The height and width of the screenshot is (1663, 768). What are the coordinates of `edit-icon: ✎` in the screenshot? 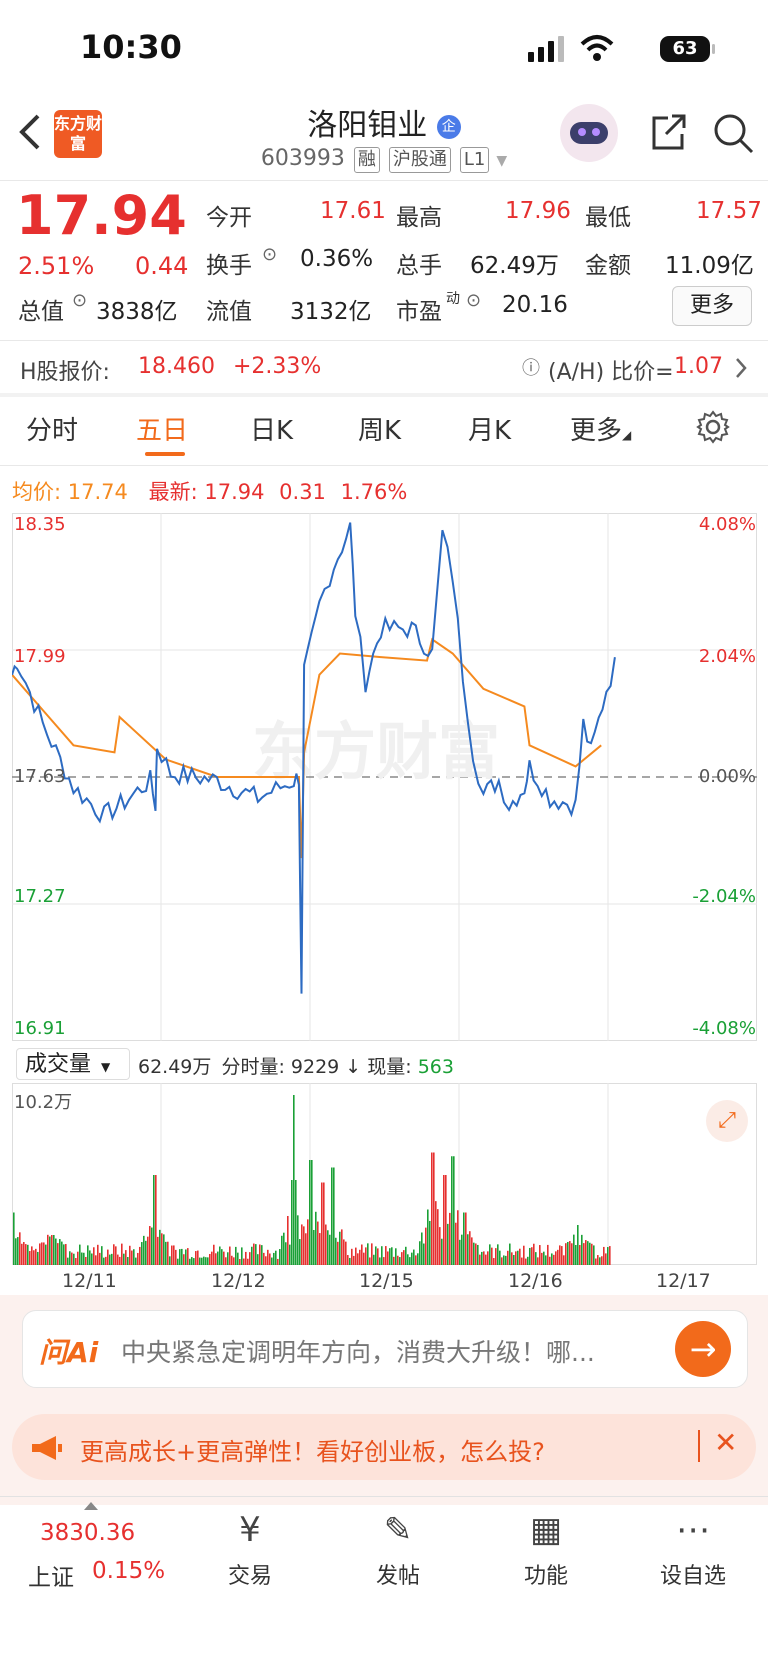 It's located at (398, 1530).